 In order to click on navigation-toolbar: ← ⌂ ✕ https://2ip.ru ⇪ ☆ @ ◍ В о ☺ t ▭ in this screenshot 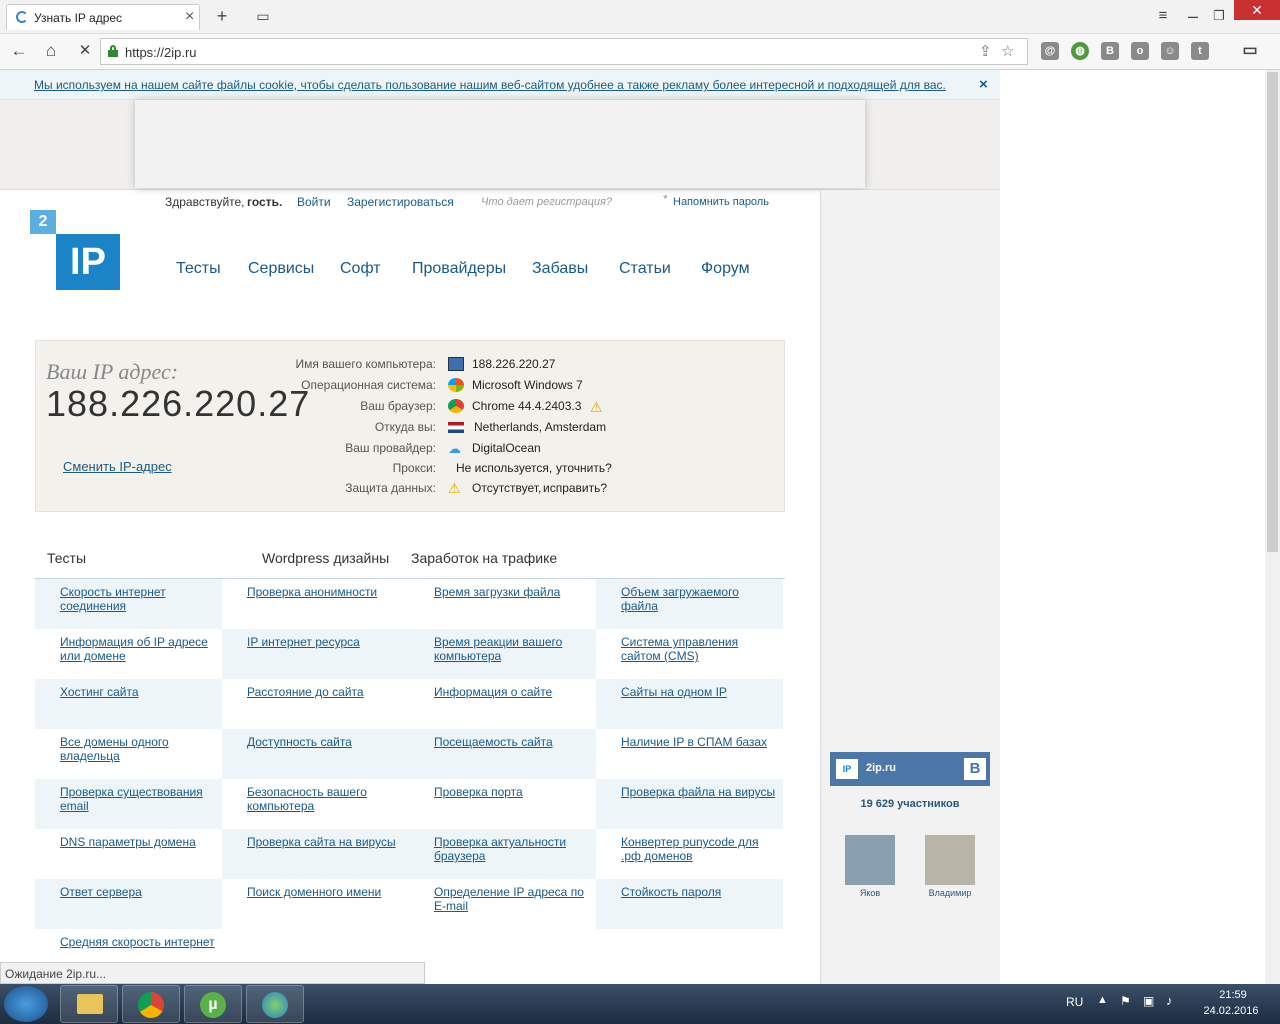, I will do `click(640, 52)`.